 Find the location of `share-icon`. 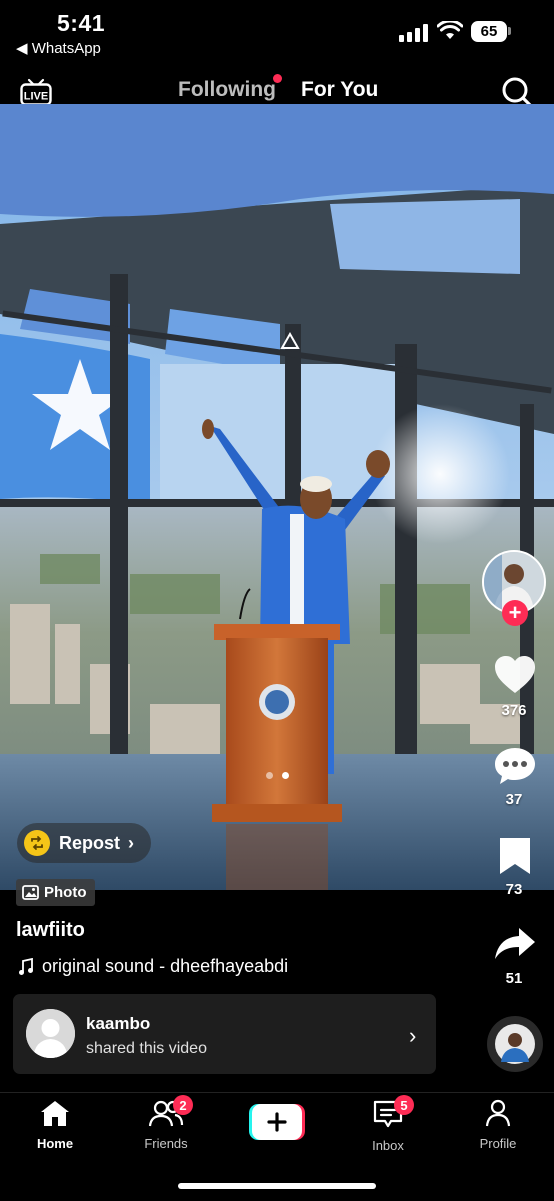

share-icon is located at coordinates (515, 944).